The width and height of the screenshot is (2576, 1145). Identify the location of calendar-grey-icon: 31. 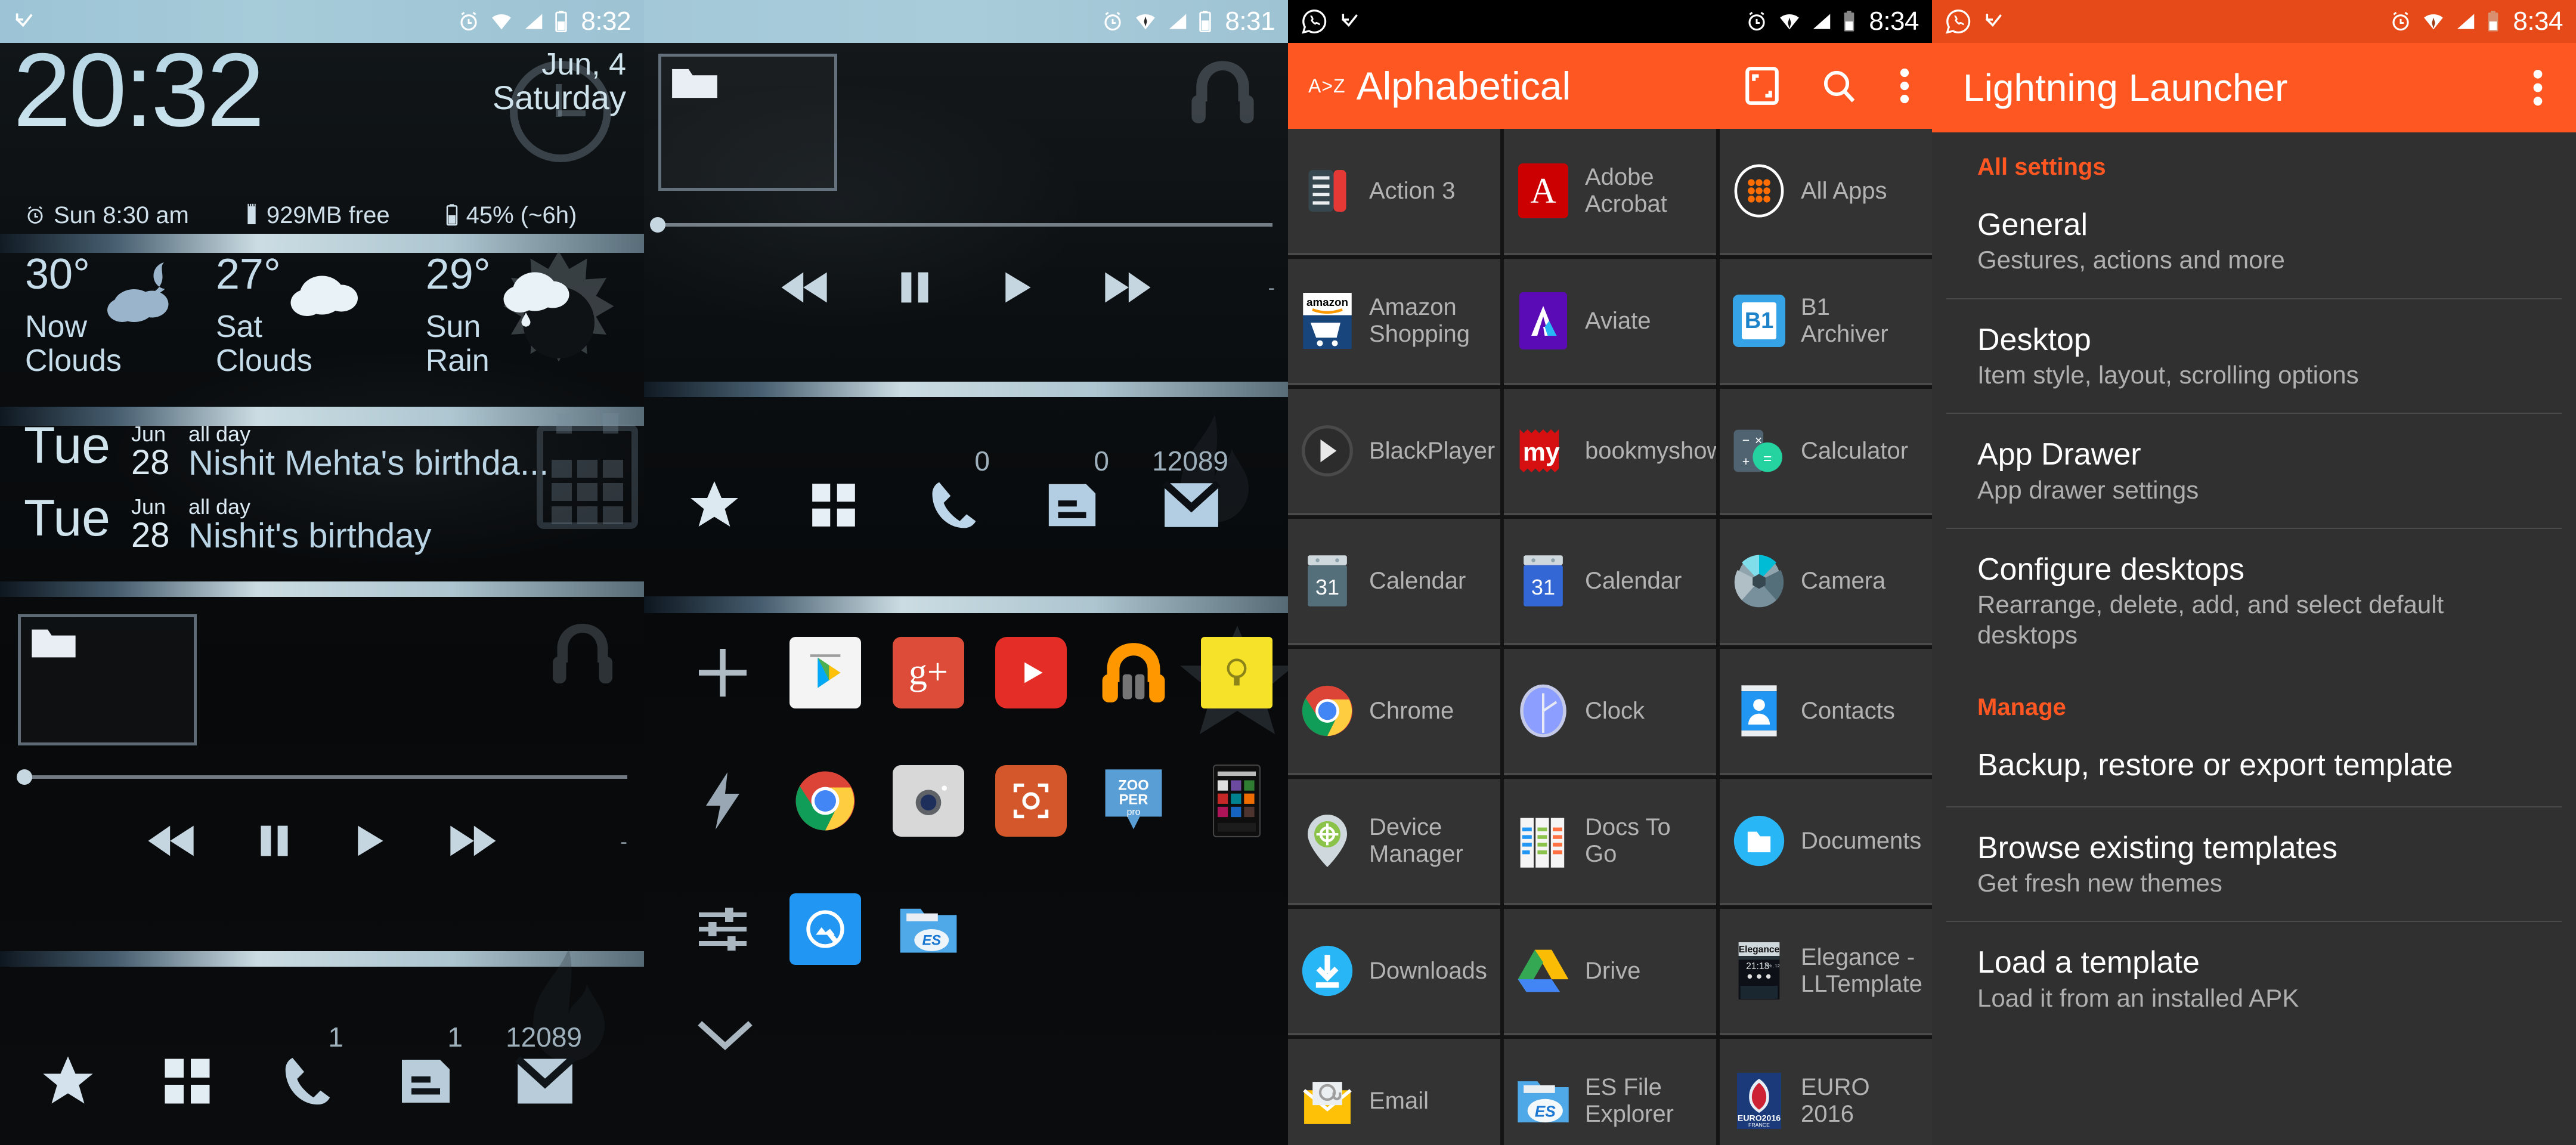
(1327, 580).